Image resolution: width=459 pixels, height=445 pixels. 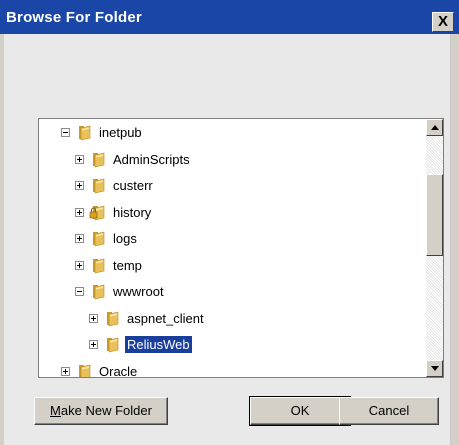 What do you see at coordinates (232, 320) in the screenshot?
I see `tree-item: aspnet_client` at bounding box center [232, 320].